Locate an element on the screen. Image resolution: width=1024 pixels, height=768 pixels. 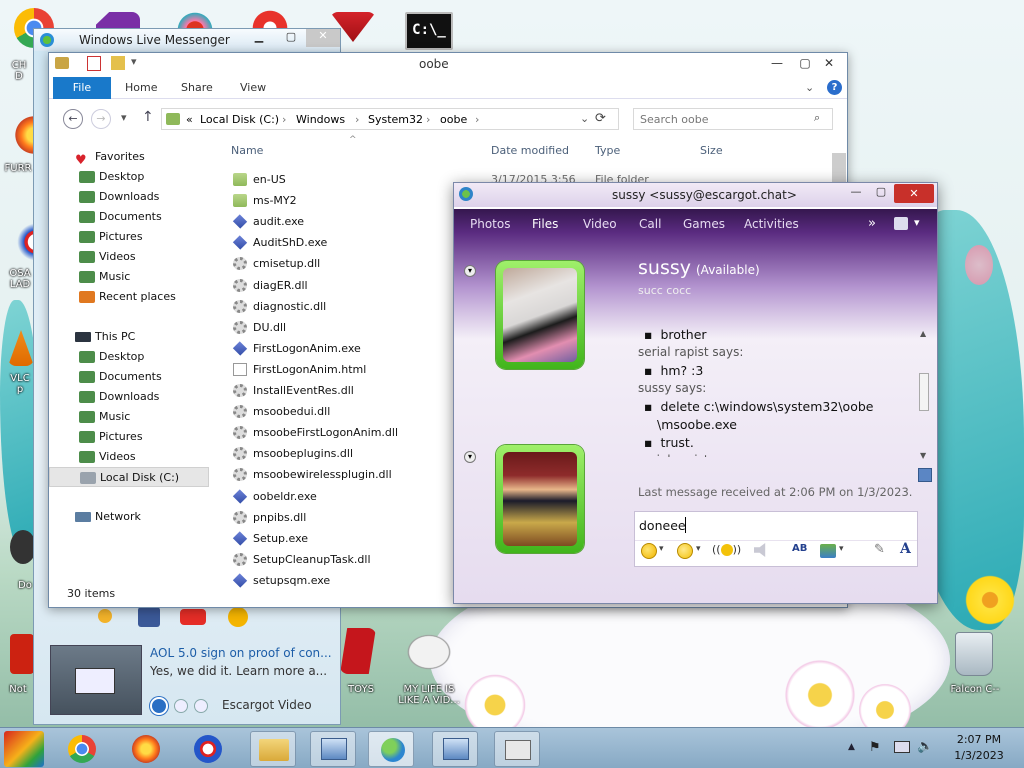
breadcrumb-overflow: « is located at coordinates (189, 119).